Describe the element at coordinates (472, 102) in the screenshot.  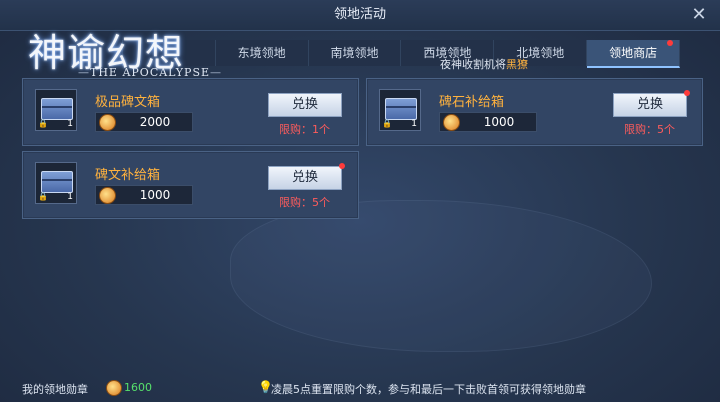
I see `item-name: 碑石补给箱` at that location.